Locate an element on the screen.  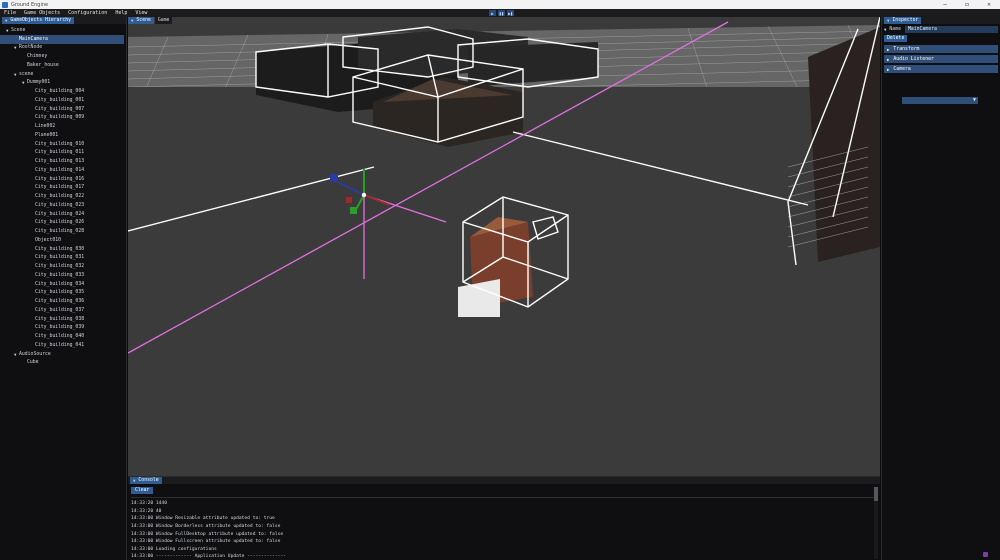
tree-node: ▼ RootNode is located at coordinates (63, 48).